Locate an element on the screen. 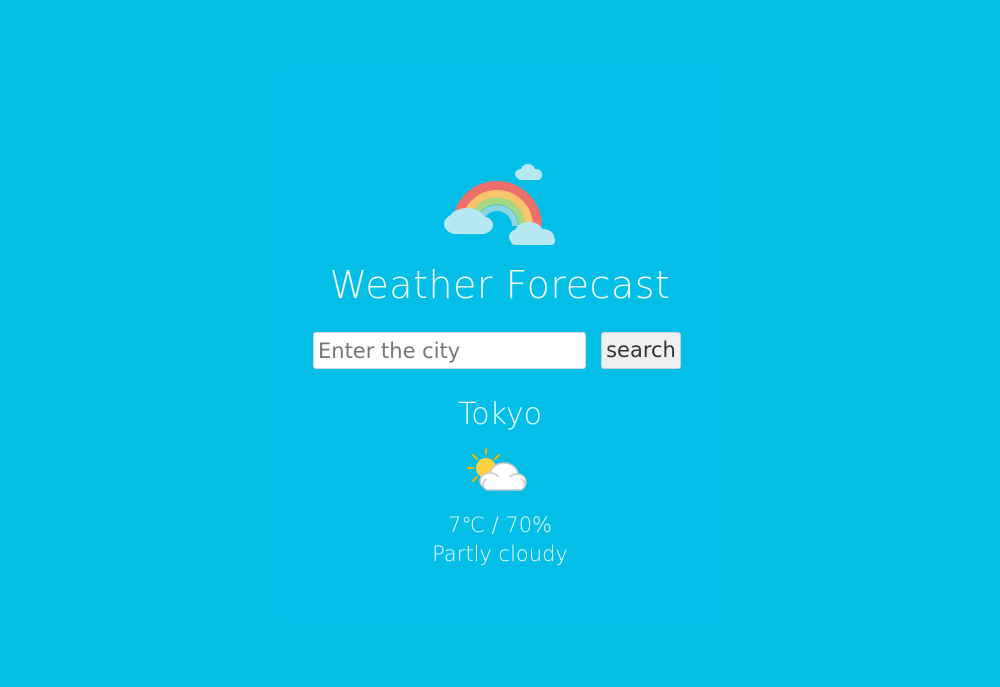 The image size is (1000, 687). city-search-input is located at coordinates (449, 350).